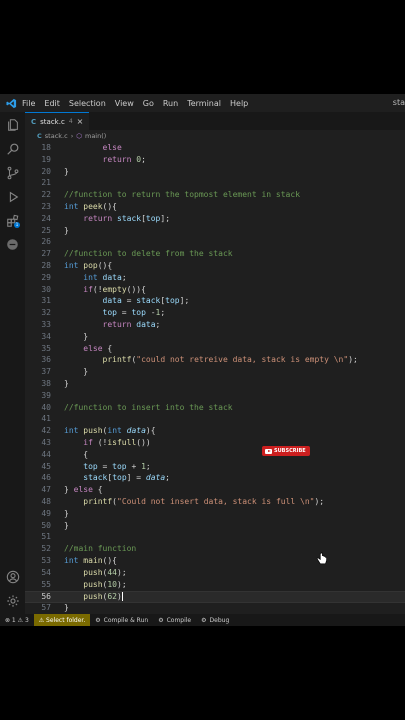 This screenshot has height=720, width=405. What do you see at coordinates (215, 562) in the screenshot?
I see `code-line: 53 int main(){` at bounding box center [215, 562].